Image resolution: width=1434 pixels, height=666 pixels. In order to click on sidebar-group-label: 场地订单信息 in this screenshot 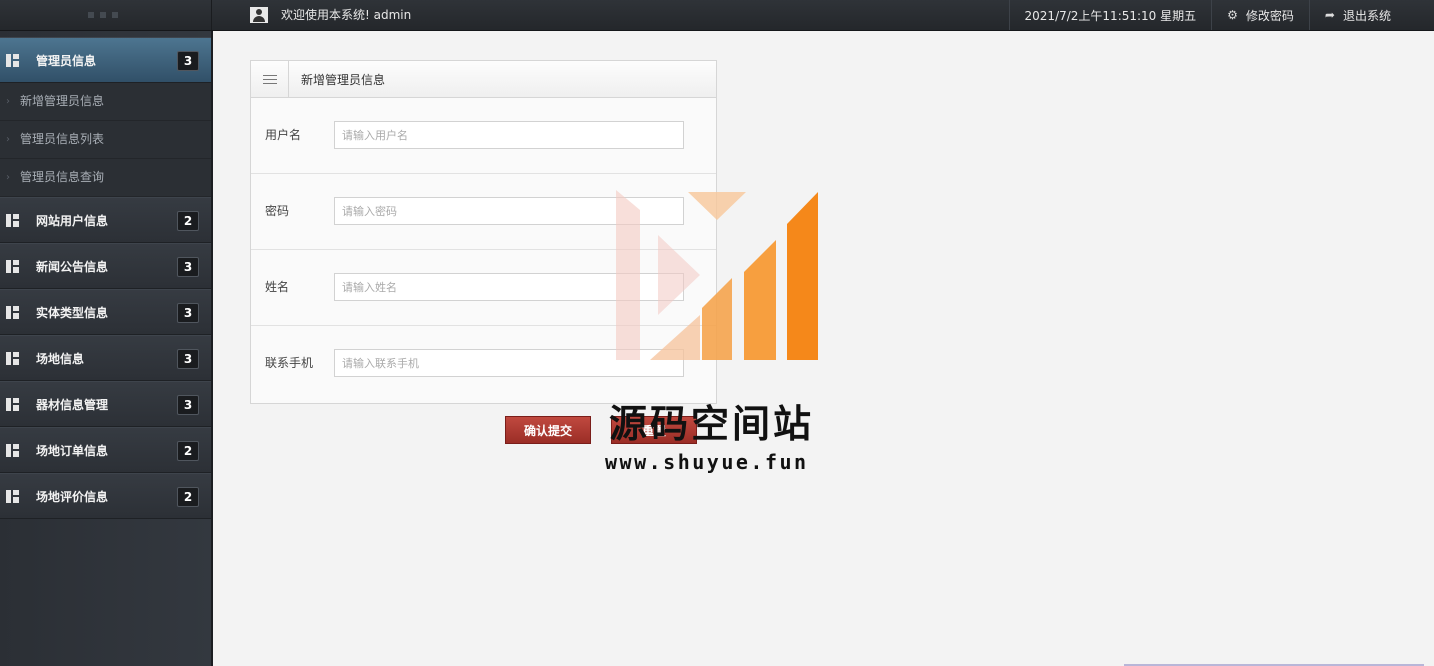, I will do `click(72, 450)`.